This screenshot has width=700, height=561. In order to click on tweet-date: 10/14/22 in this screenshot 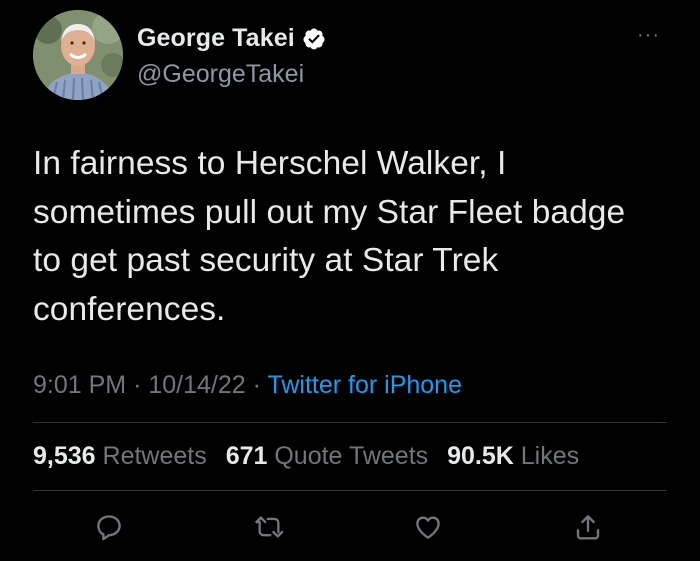, I will do `click(196, 385)`.